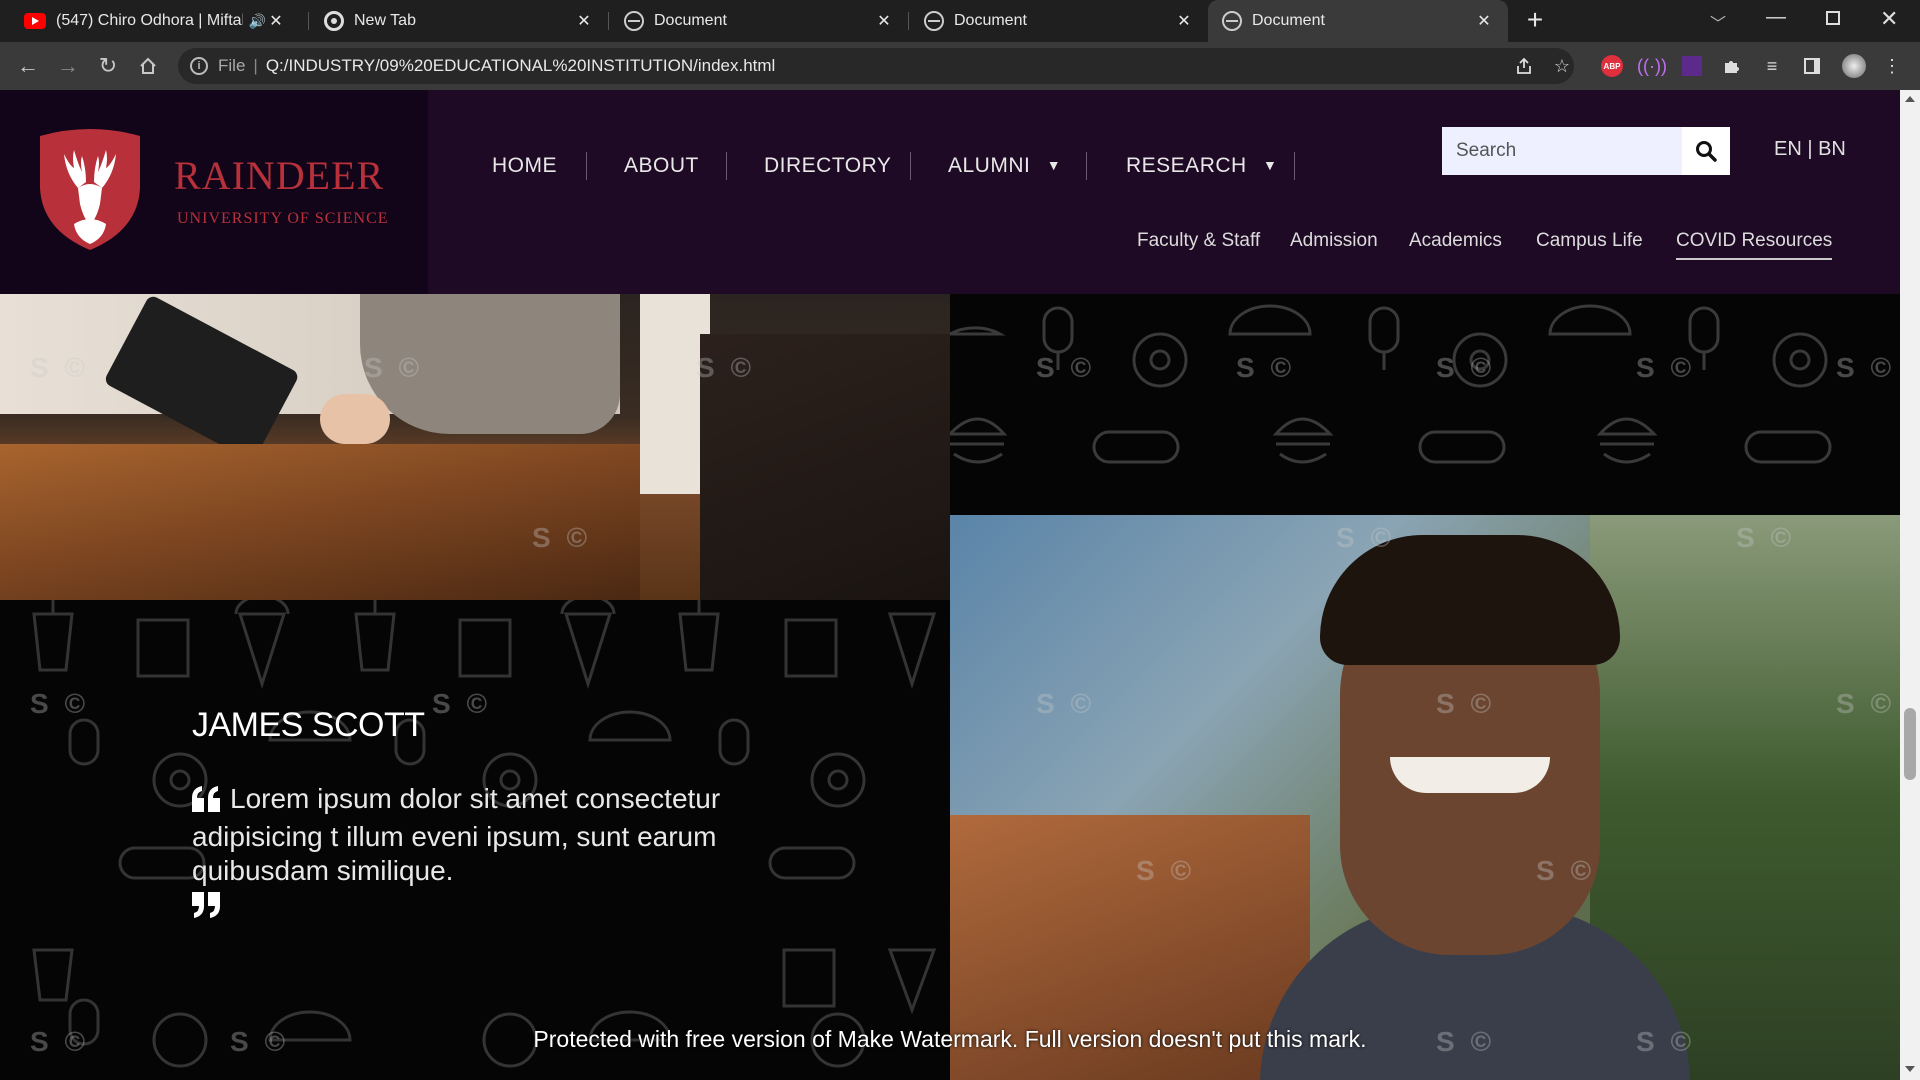 The image size is (1920, 1080). Describe the element at coordinates (1754, 245) in the screenshot. I see `subnav-covid-resources: COVID Resources` at that location.